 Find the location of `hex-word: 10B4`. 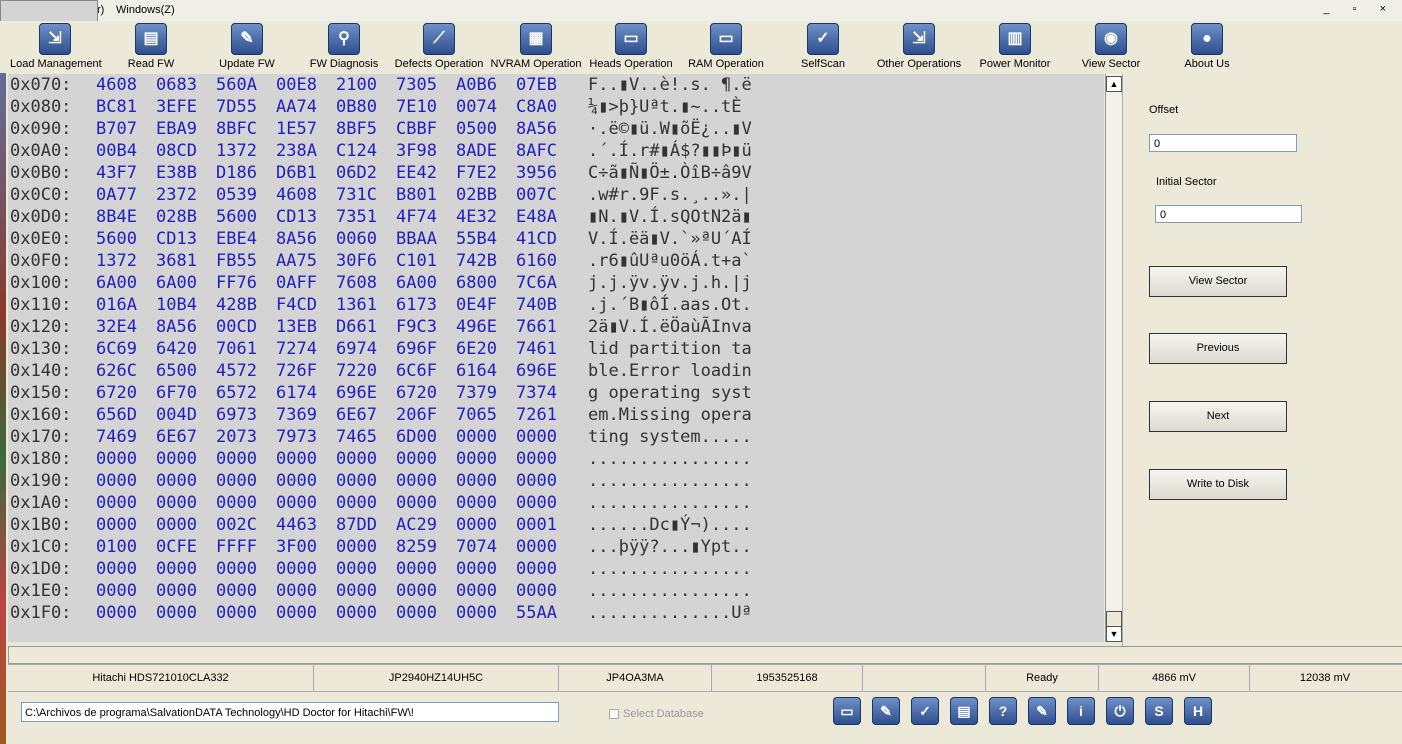

hex-word: 10B4 is located at coordinates (176, 305).